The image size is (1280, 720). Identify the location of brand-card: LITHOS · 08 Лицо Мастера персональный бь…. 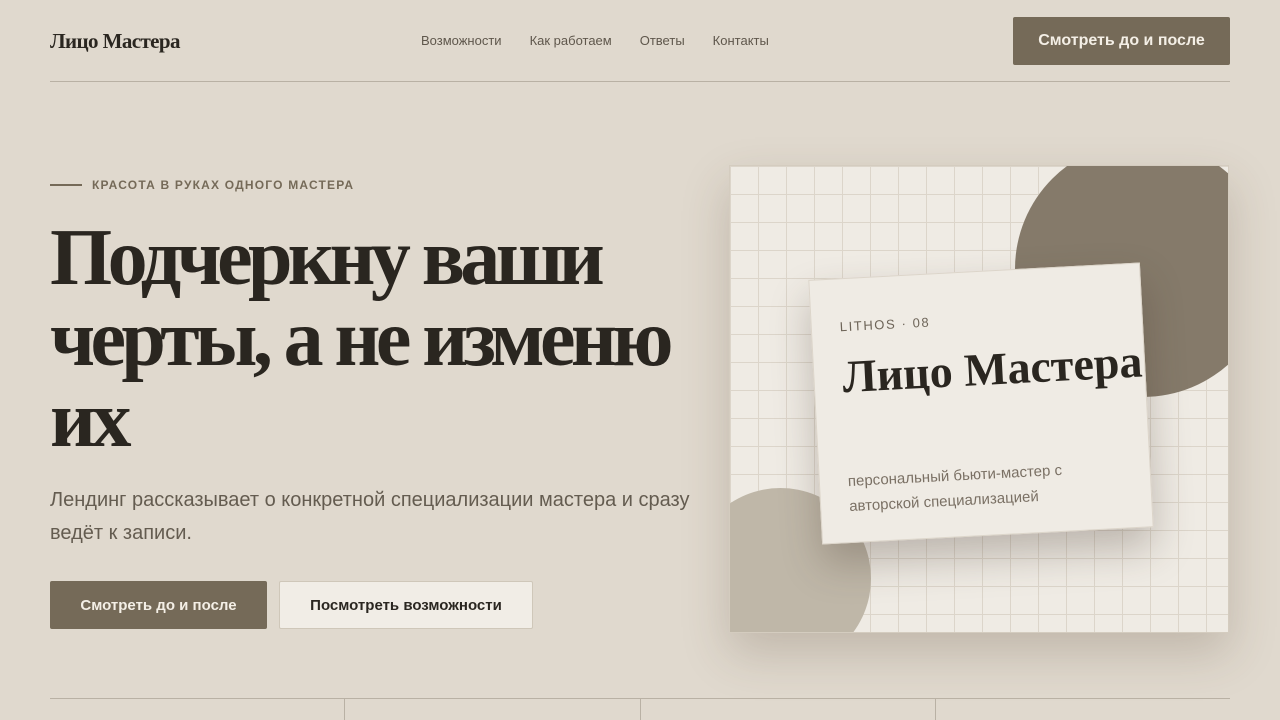
(981, 403).